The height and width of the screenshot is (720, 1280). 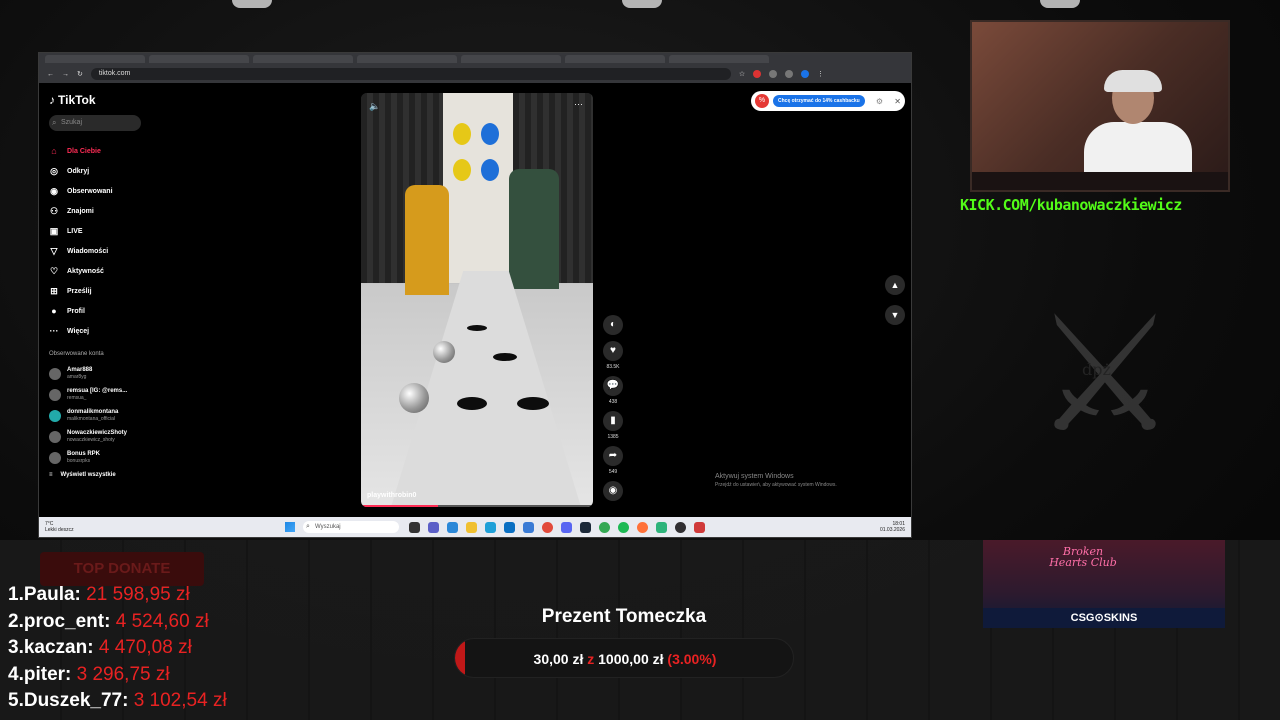 I want to click on share-button: ➦ 549, so click(x=613, y=460).